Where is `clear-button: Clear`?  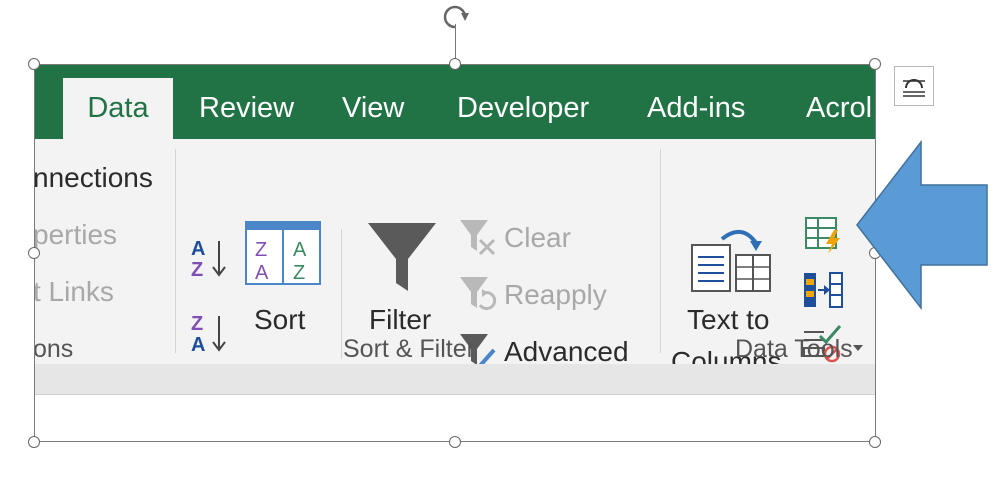
clear-button: Clear is located at coordinates (537, 238).